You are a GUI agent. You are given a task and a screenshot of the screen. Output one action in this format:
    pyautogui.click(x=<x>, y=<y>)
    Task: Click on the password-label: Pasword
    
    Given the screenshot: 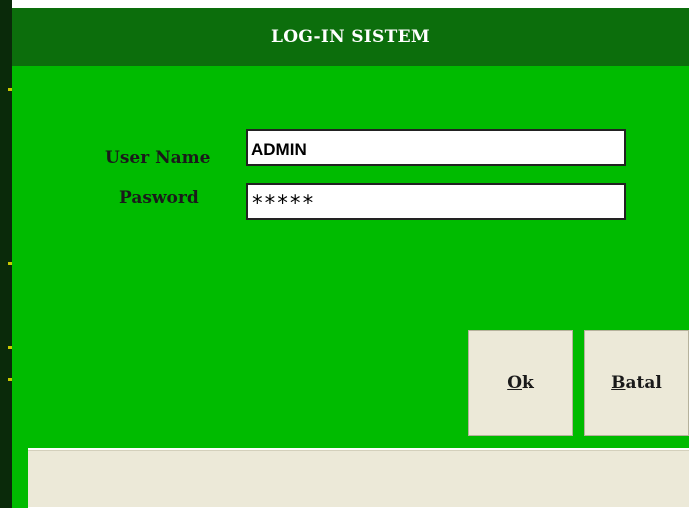 What is the action you would take?
    pyautogui.click(x=159, y=198)
    